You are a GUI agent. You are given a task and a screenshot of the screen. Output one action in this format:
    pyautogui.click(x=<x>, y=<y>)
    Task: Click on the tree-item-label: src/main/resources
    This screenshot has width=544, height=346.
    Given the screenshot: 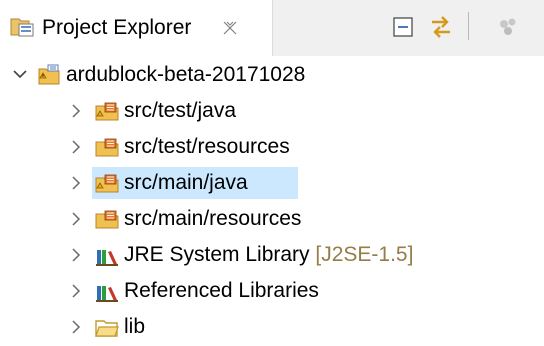 What is the action you would take?
    pyautogui.click(x=213, y=218)
    